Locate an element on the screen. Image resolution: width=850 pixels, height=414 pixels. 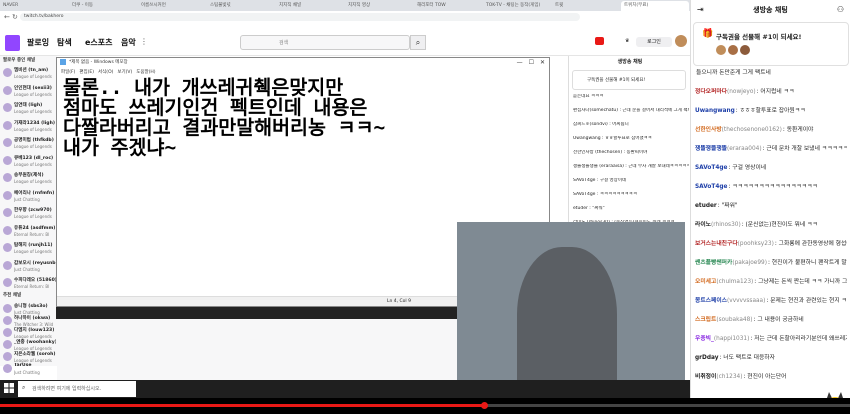
chat-username: grDday is located at coordinates (706, 358).